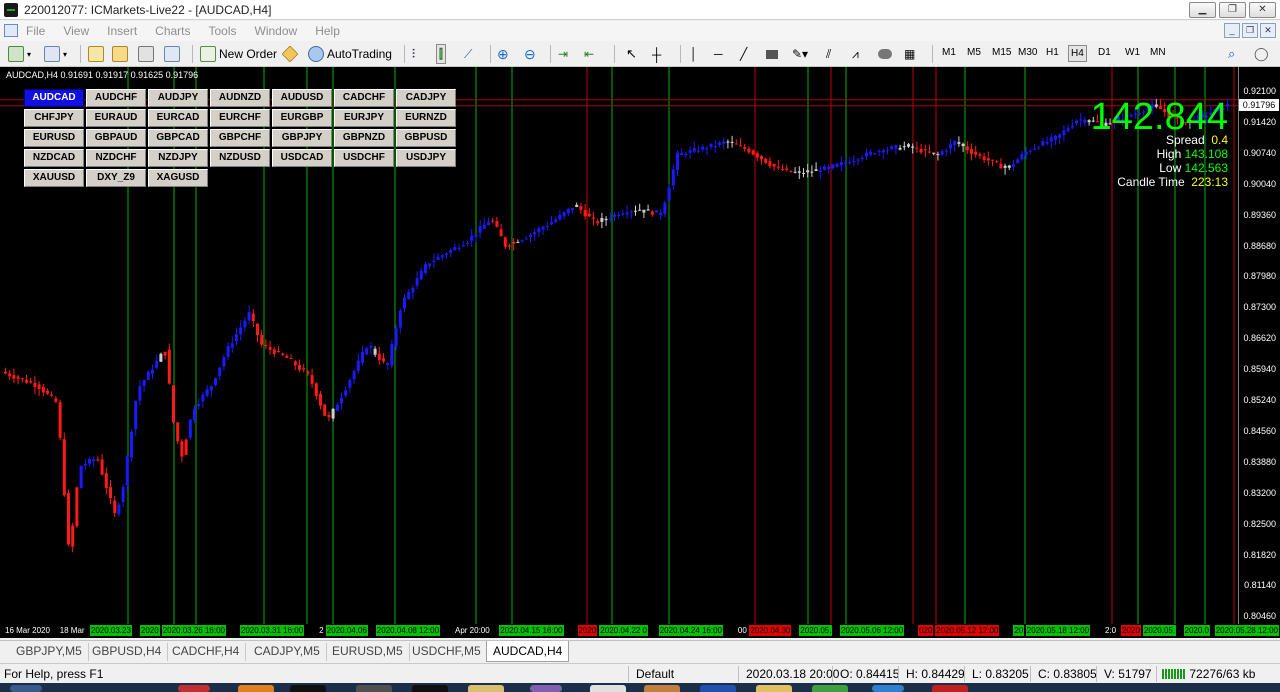  What do you see at coordinates (54, 178) in the screenshot?
I see `symbol-button-xauusd: XAUUSD` at bounding box center [54, 178].